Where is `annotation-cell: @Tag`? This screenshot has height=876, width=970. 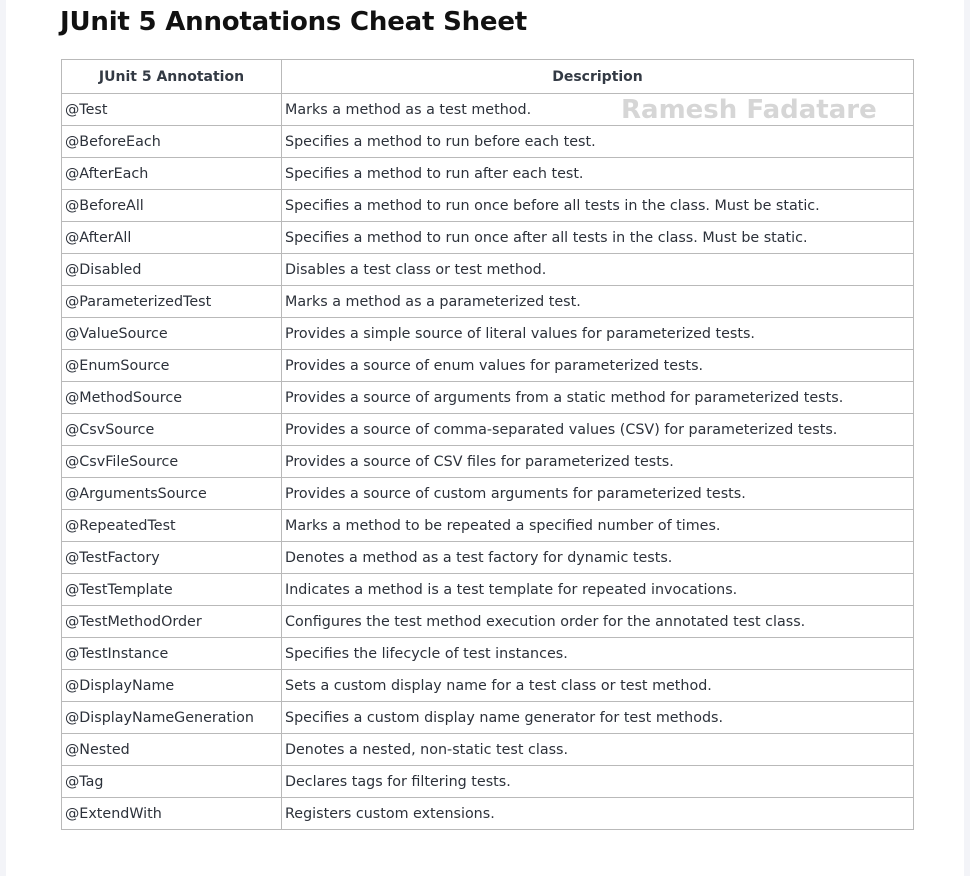
annotation-cell: @Tag is located at coordinates (171, 781).